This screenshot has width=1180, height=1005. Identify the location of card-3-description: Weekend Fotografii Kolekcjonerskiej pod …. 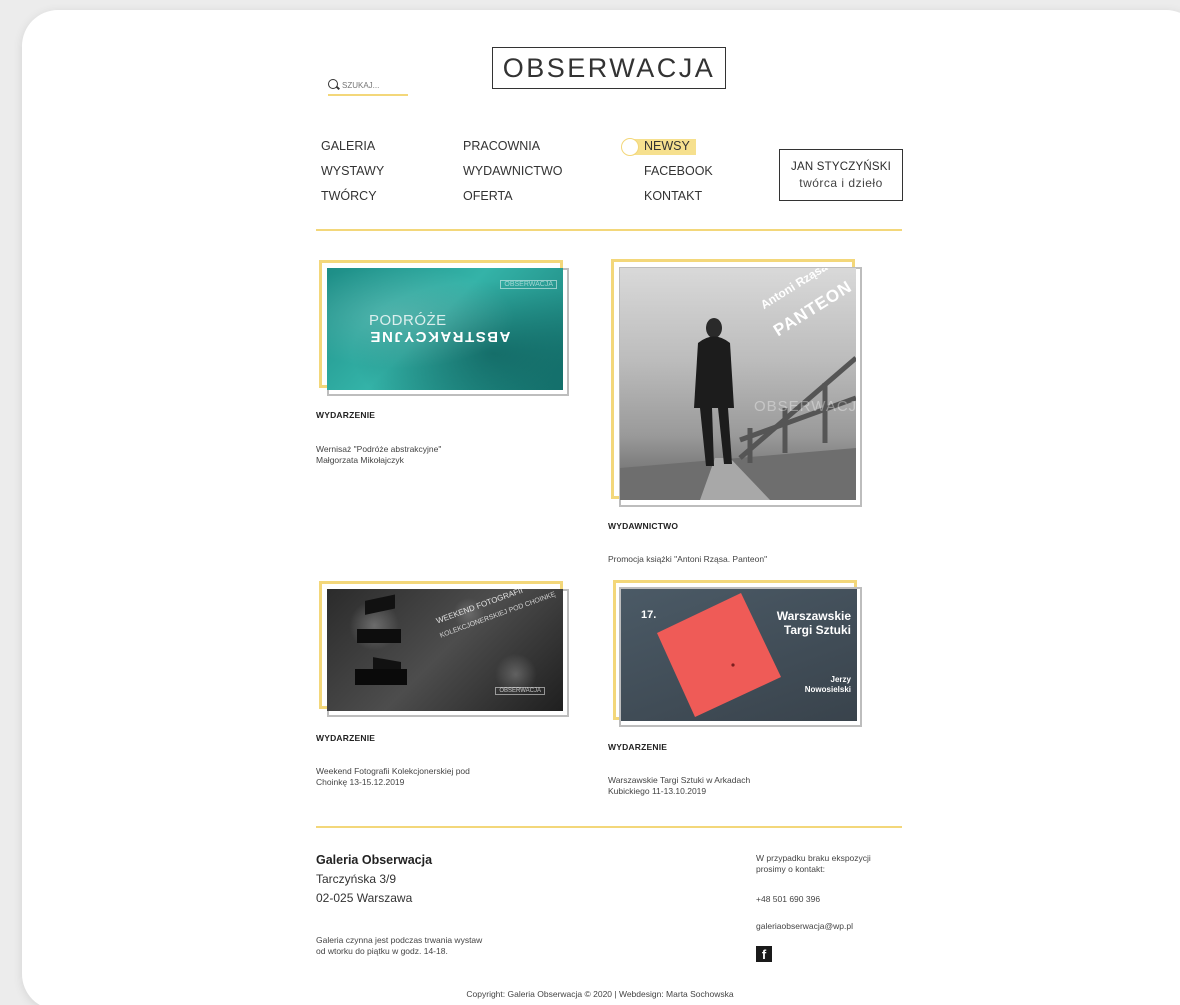
(393, 777).